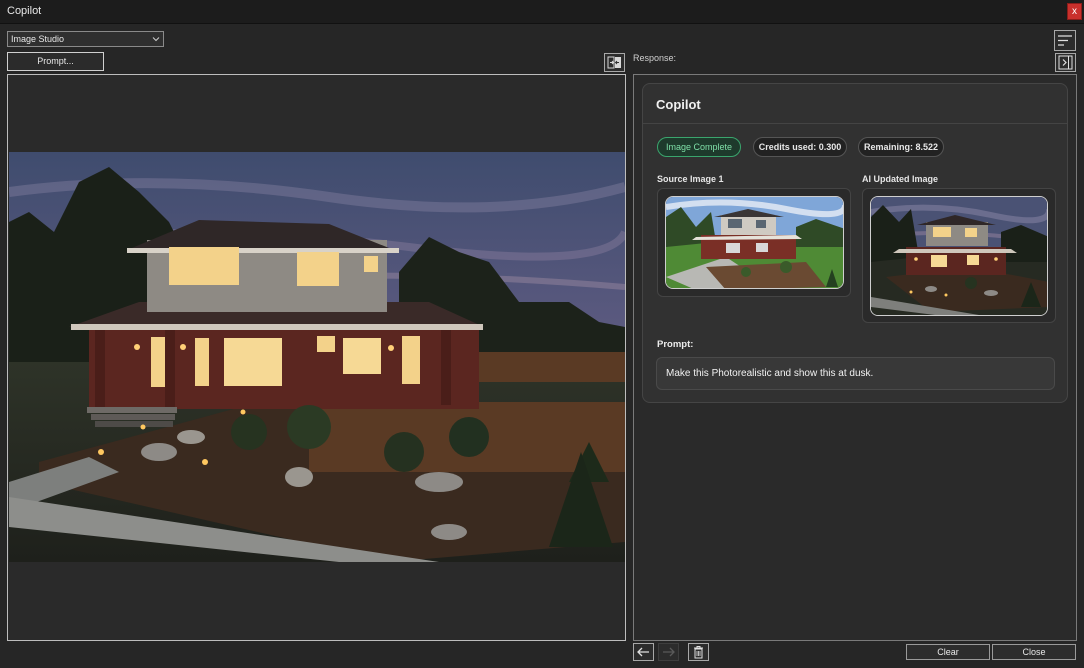 This screenshot has width=1084, height=668. I want to click on swap-panels-icon, so click(614, 62).